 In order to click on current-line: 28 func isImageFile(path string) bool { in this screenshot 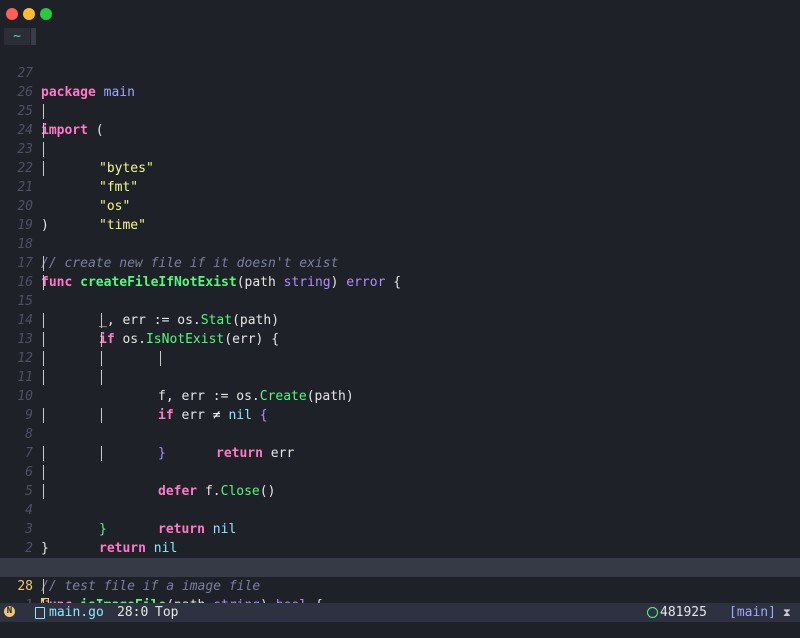, I will do `click(400, 580)`.